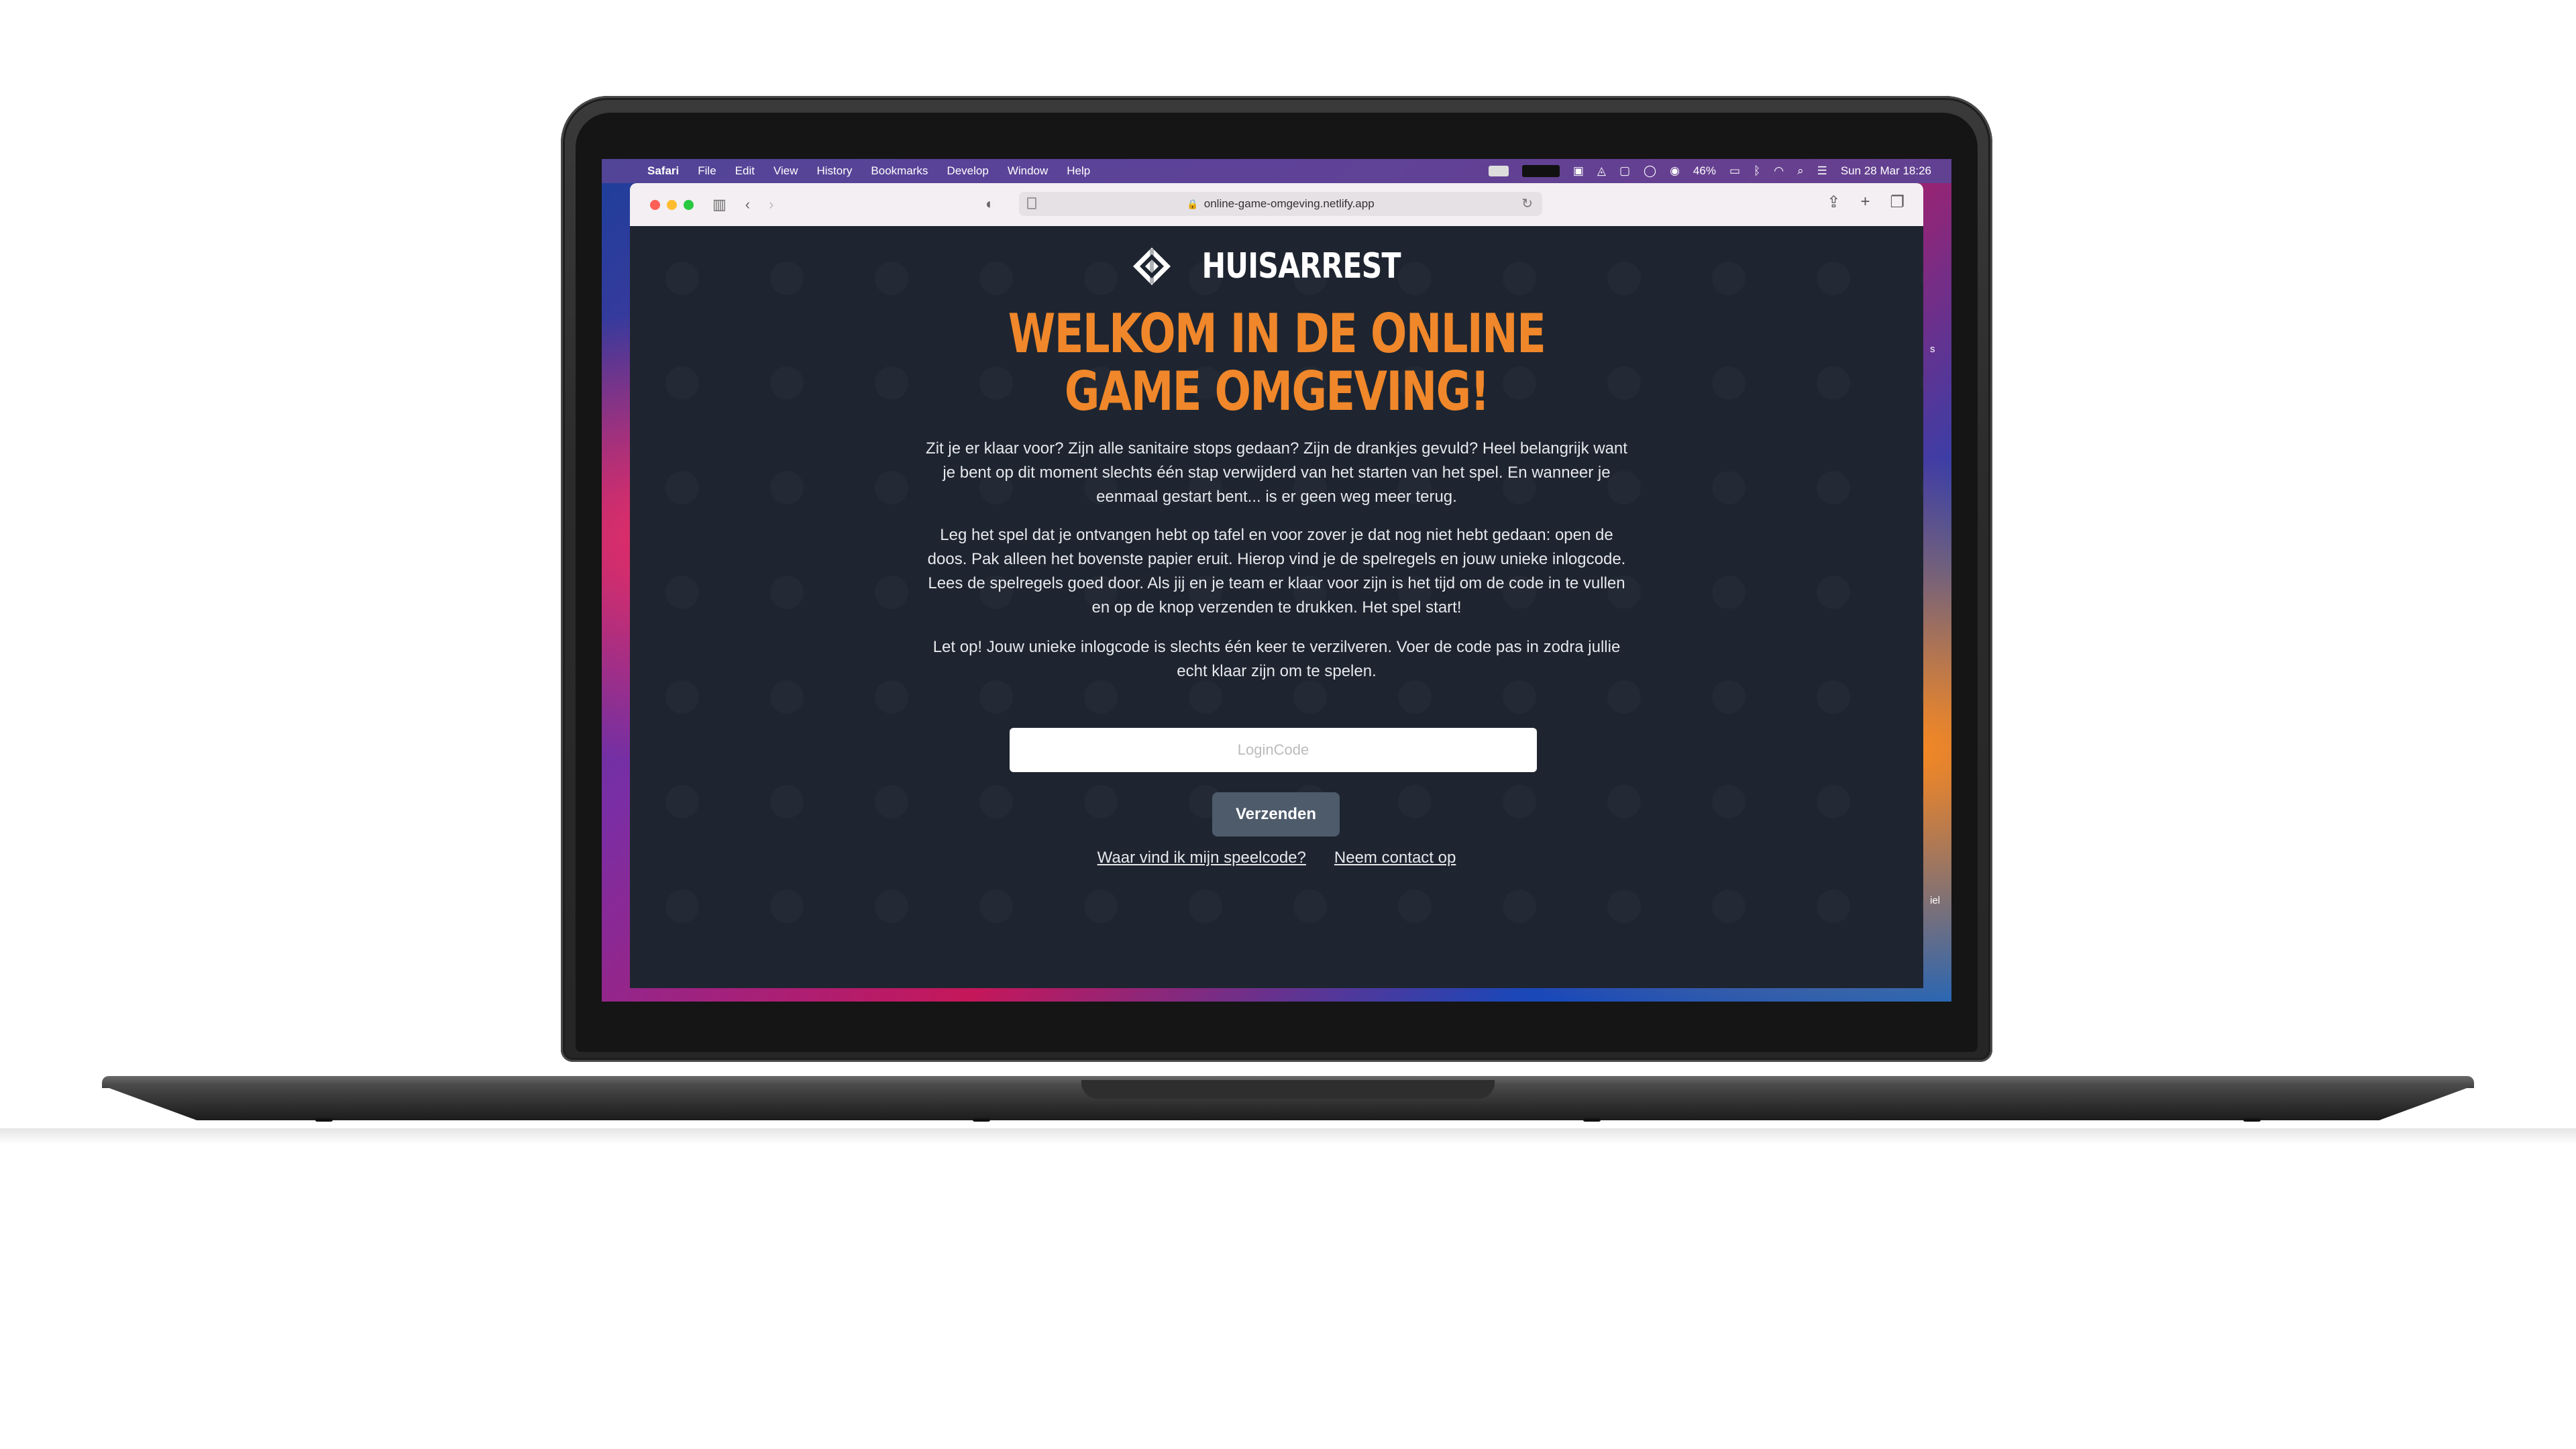 The height and width of the screenshot is (1449, 2576). I want to click on page-title-line2: GAME OMGEVING!, so click(1277, 391).